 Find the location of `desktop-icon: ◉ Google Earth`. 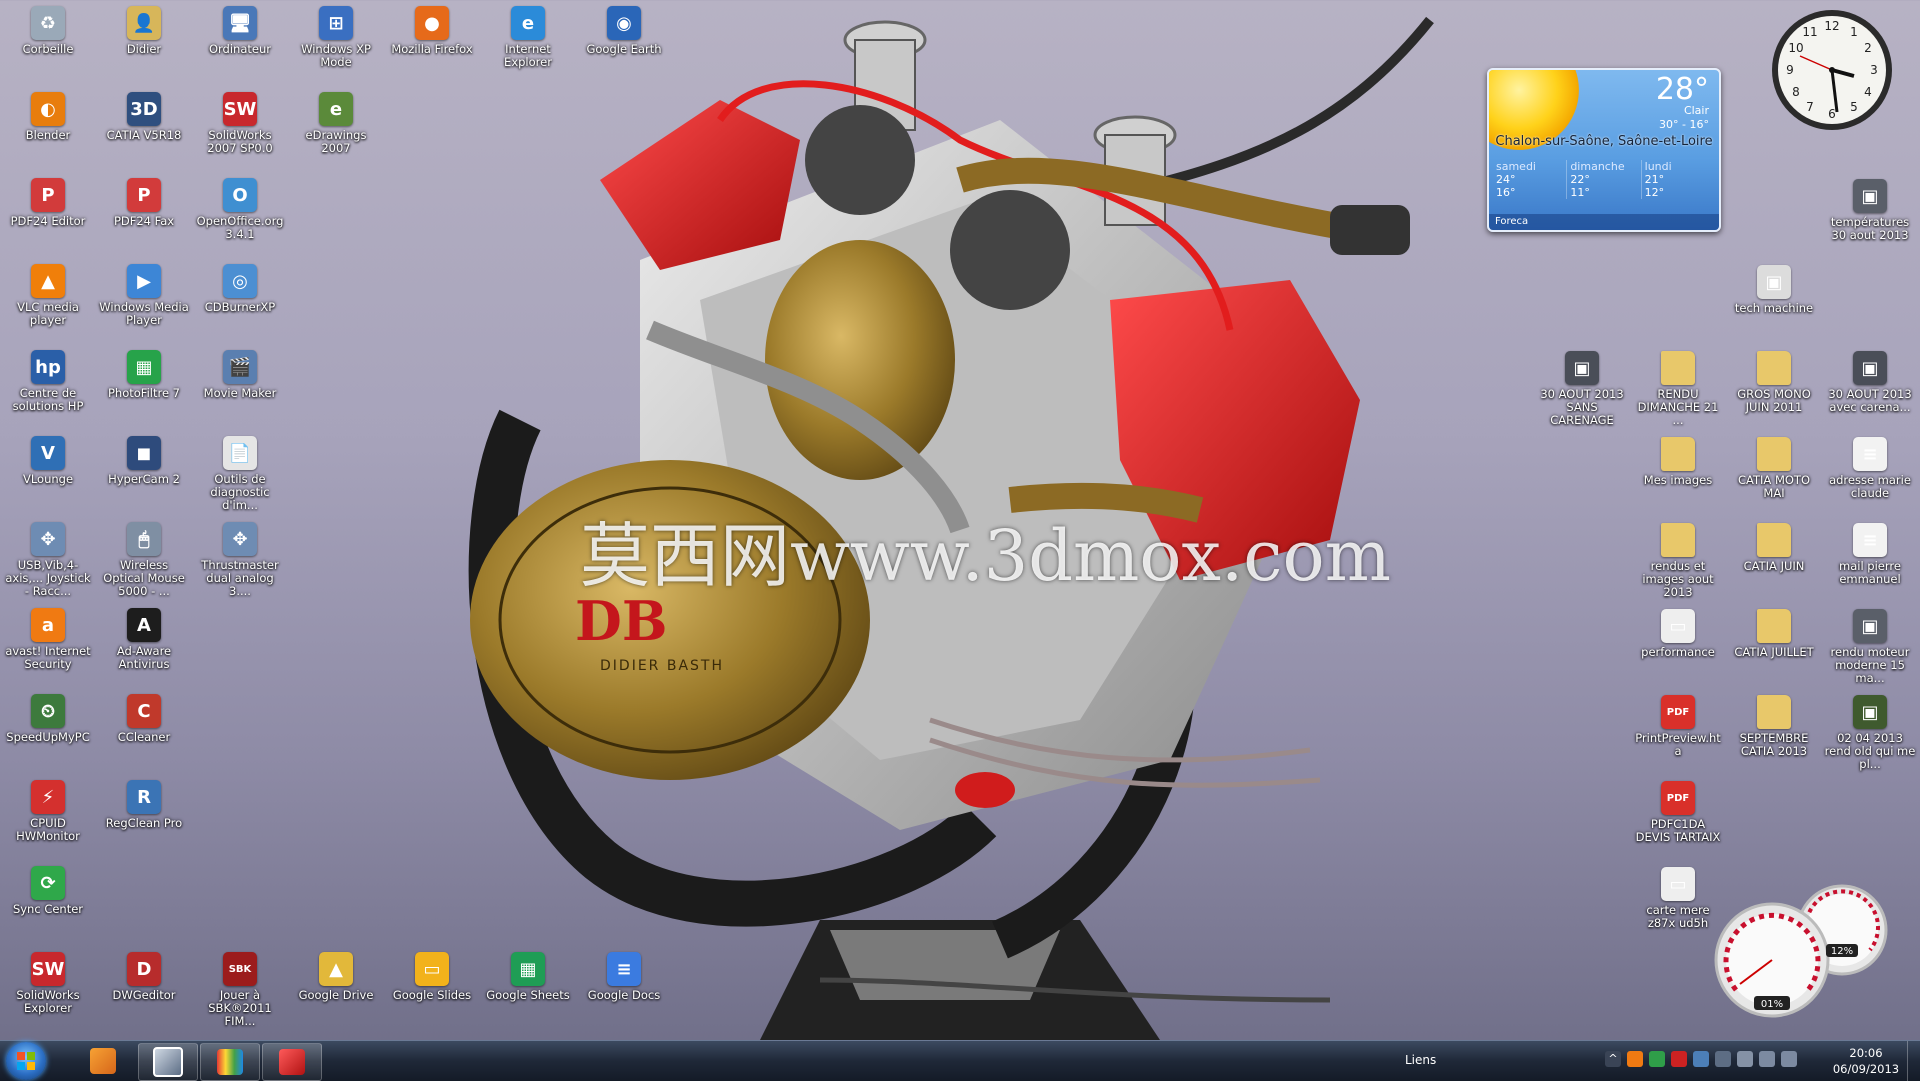

desktop-icon: ◉ Google Earth is located at coordinates (624, 31).